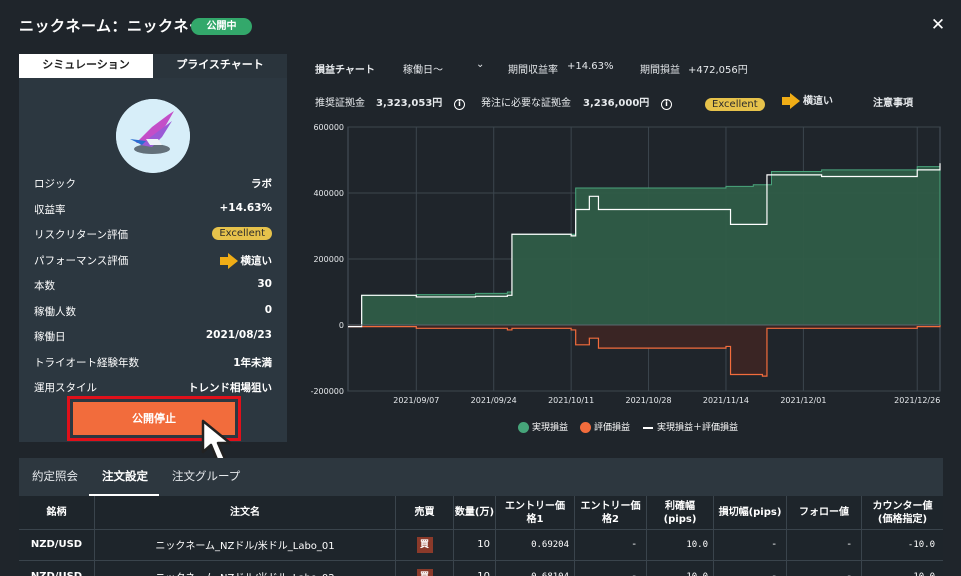 The image size is (961, 576). Describe the element at coordinates (50, 337) in the screenshot. I see `row-label: 稼働日` at that location.